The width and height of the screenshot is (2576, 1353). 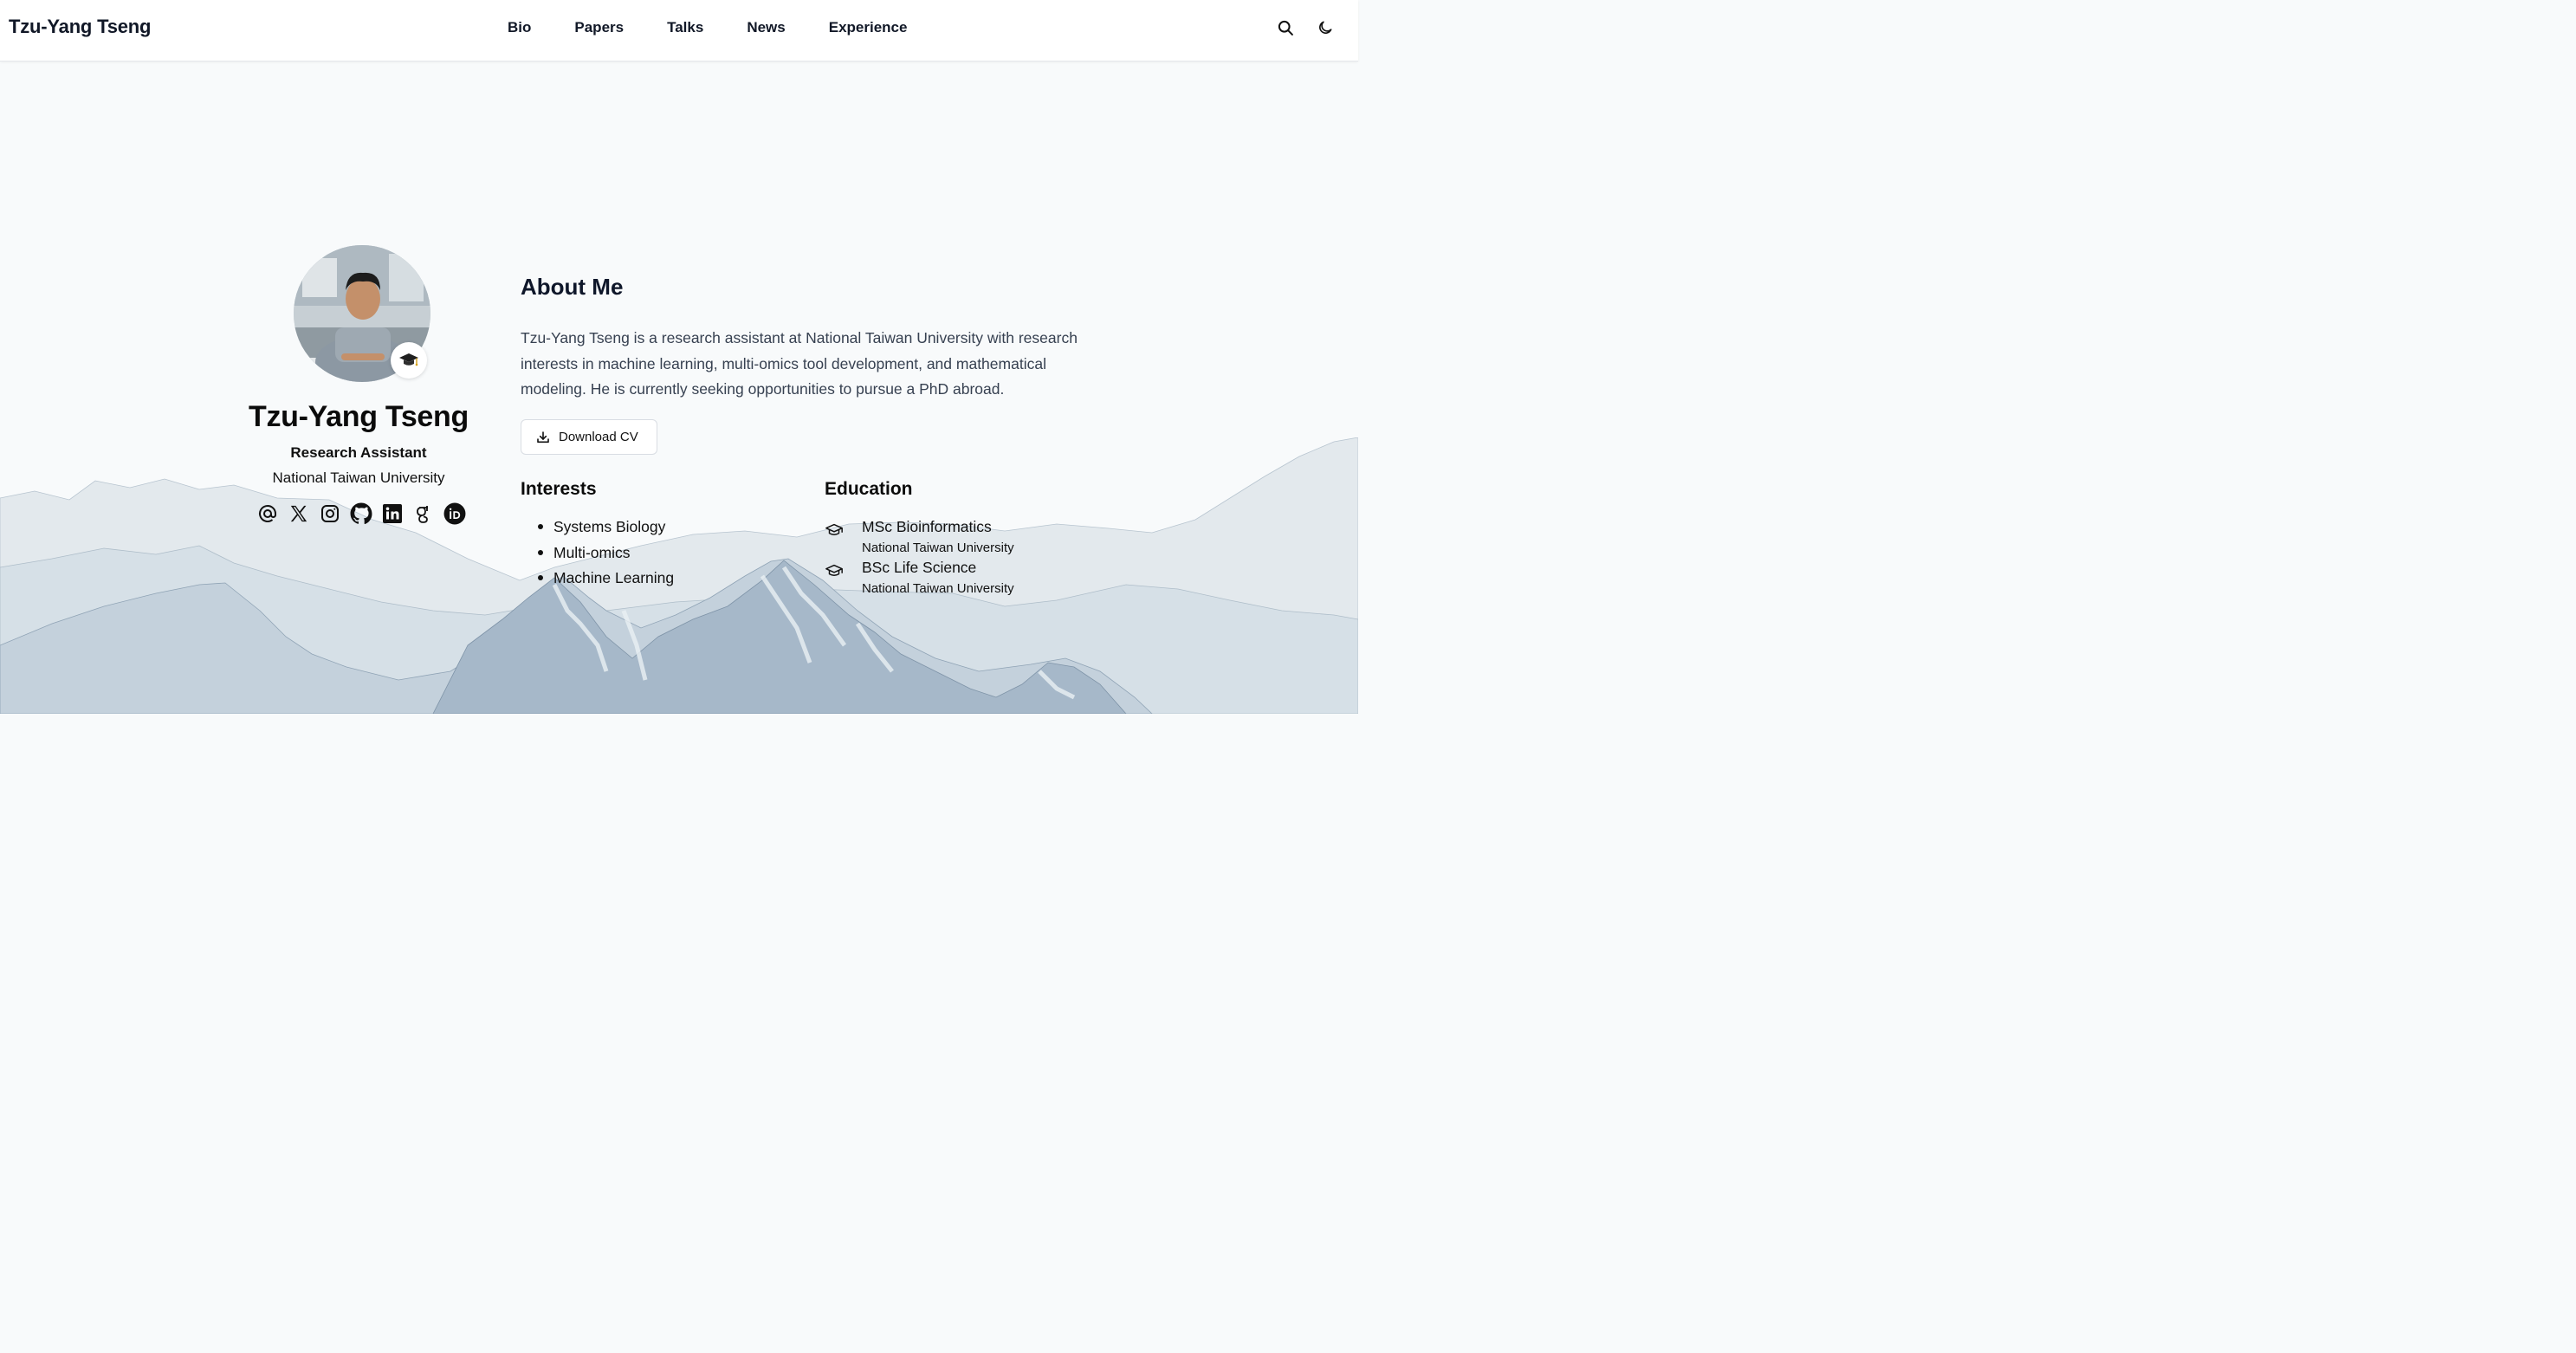 I want to click on github-icon, so click(x=361, y=513).